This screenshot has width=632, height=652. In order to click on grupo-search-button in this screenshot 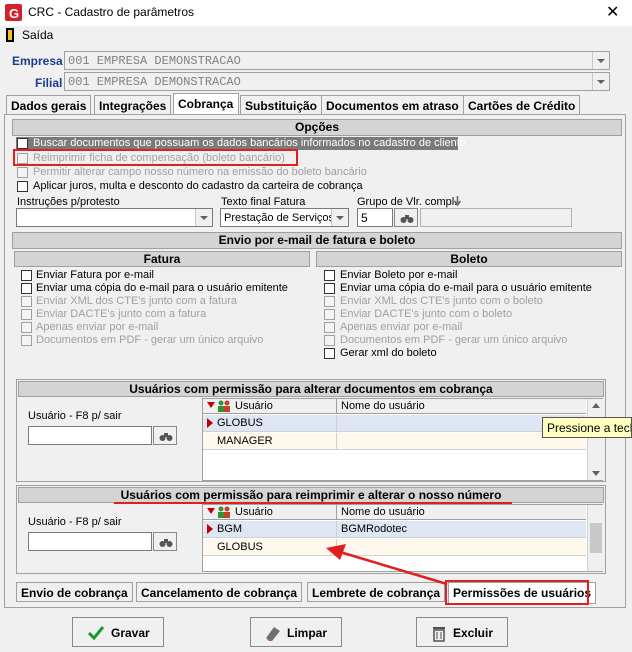, I will do `click(406, 217)`.